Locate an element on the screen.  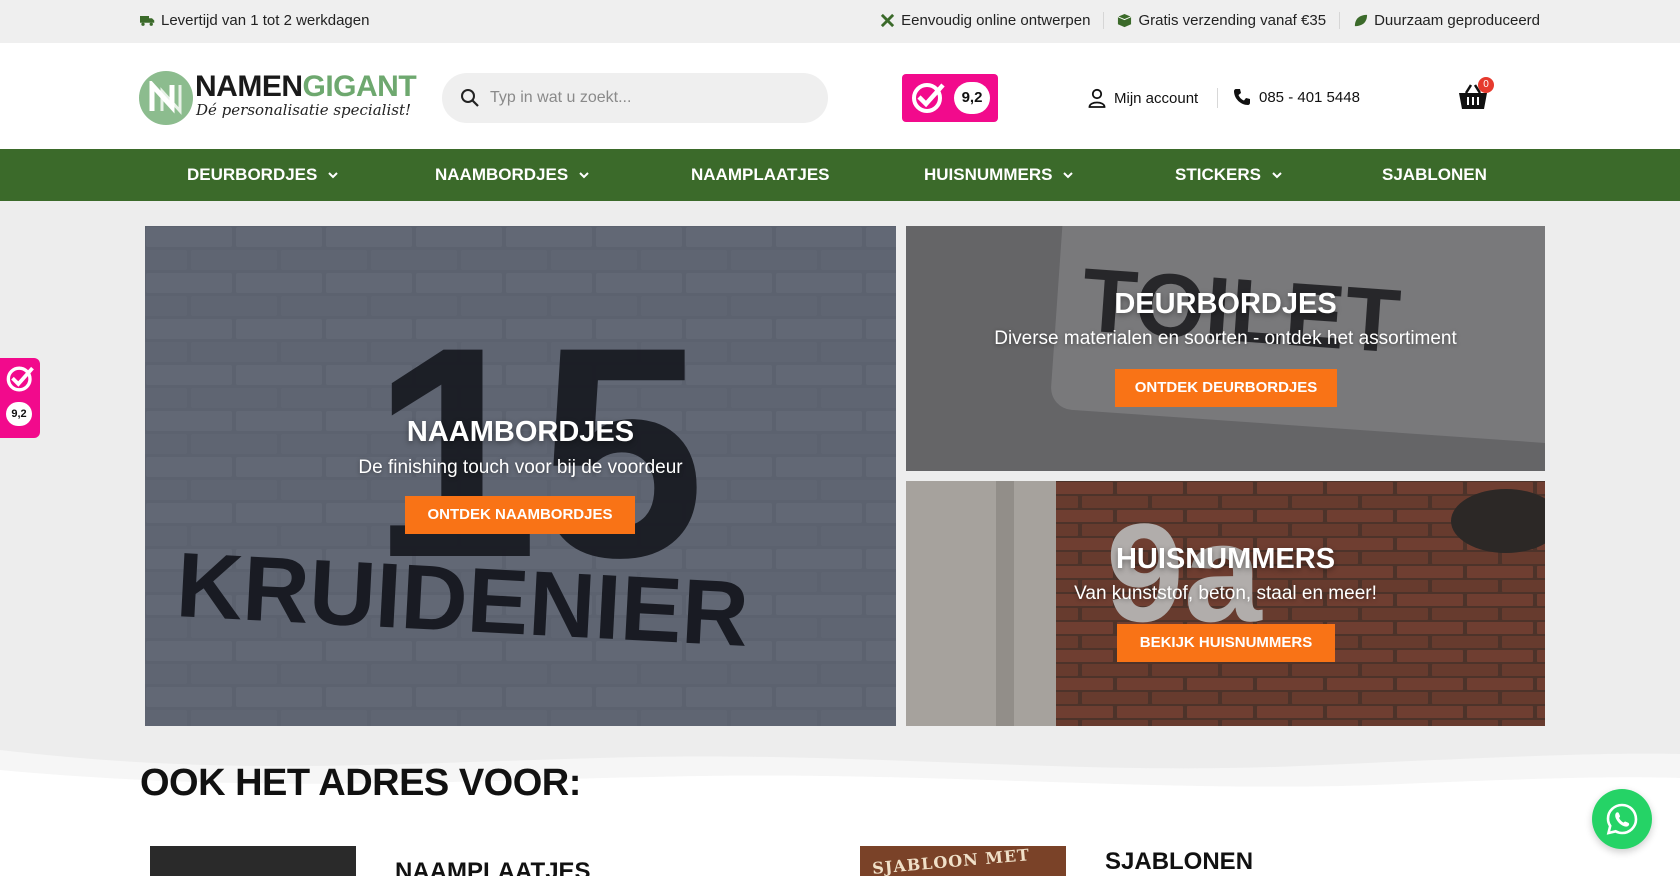
nav-item-sjablonen: SJABLONEN is located at coordinates (1434, 175).